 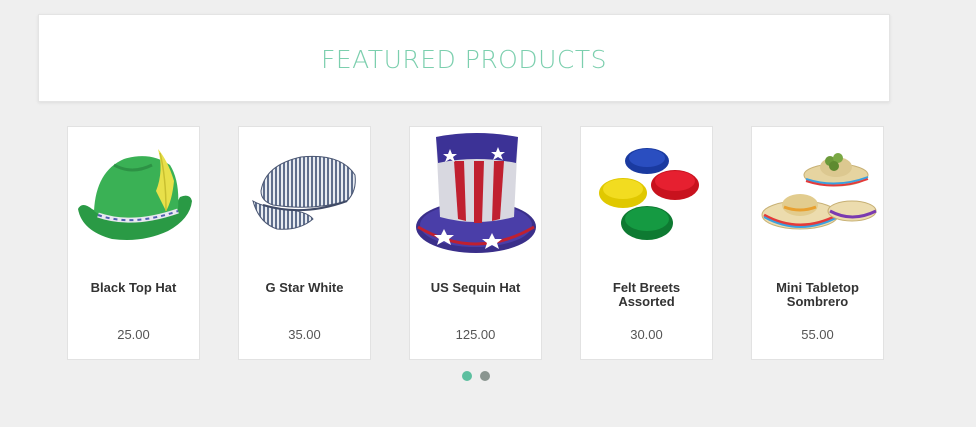 I want to click on product-price: 55.00, so click(x=817, y=334).